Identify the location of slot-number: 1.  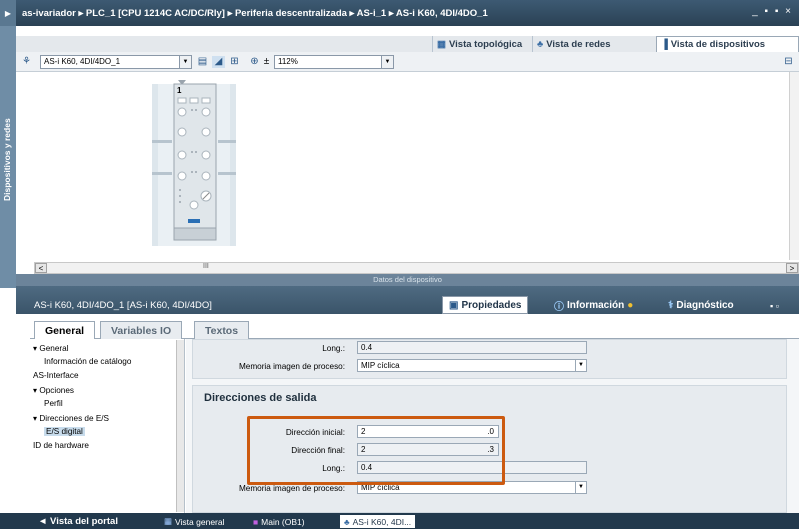
(179, 90).